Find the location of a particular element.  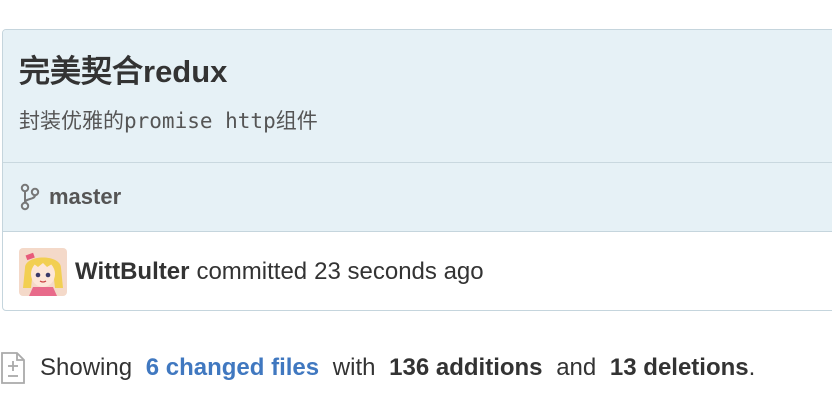

summary-period: . is located at coordinates (752, 367).